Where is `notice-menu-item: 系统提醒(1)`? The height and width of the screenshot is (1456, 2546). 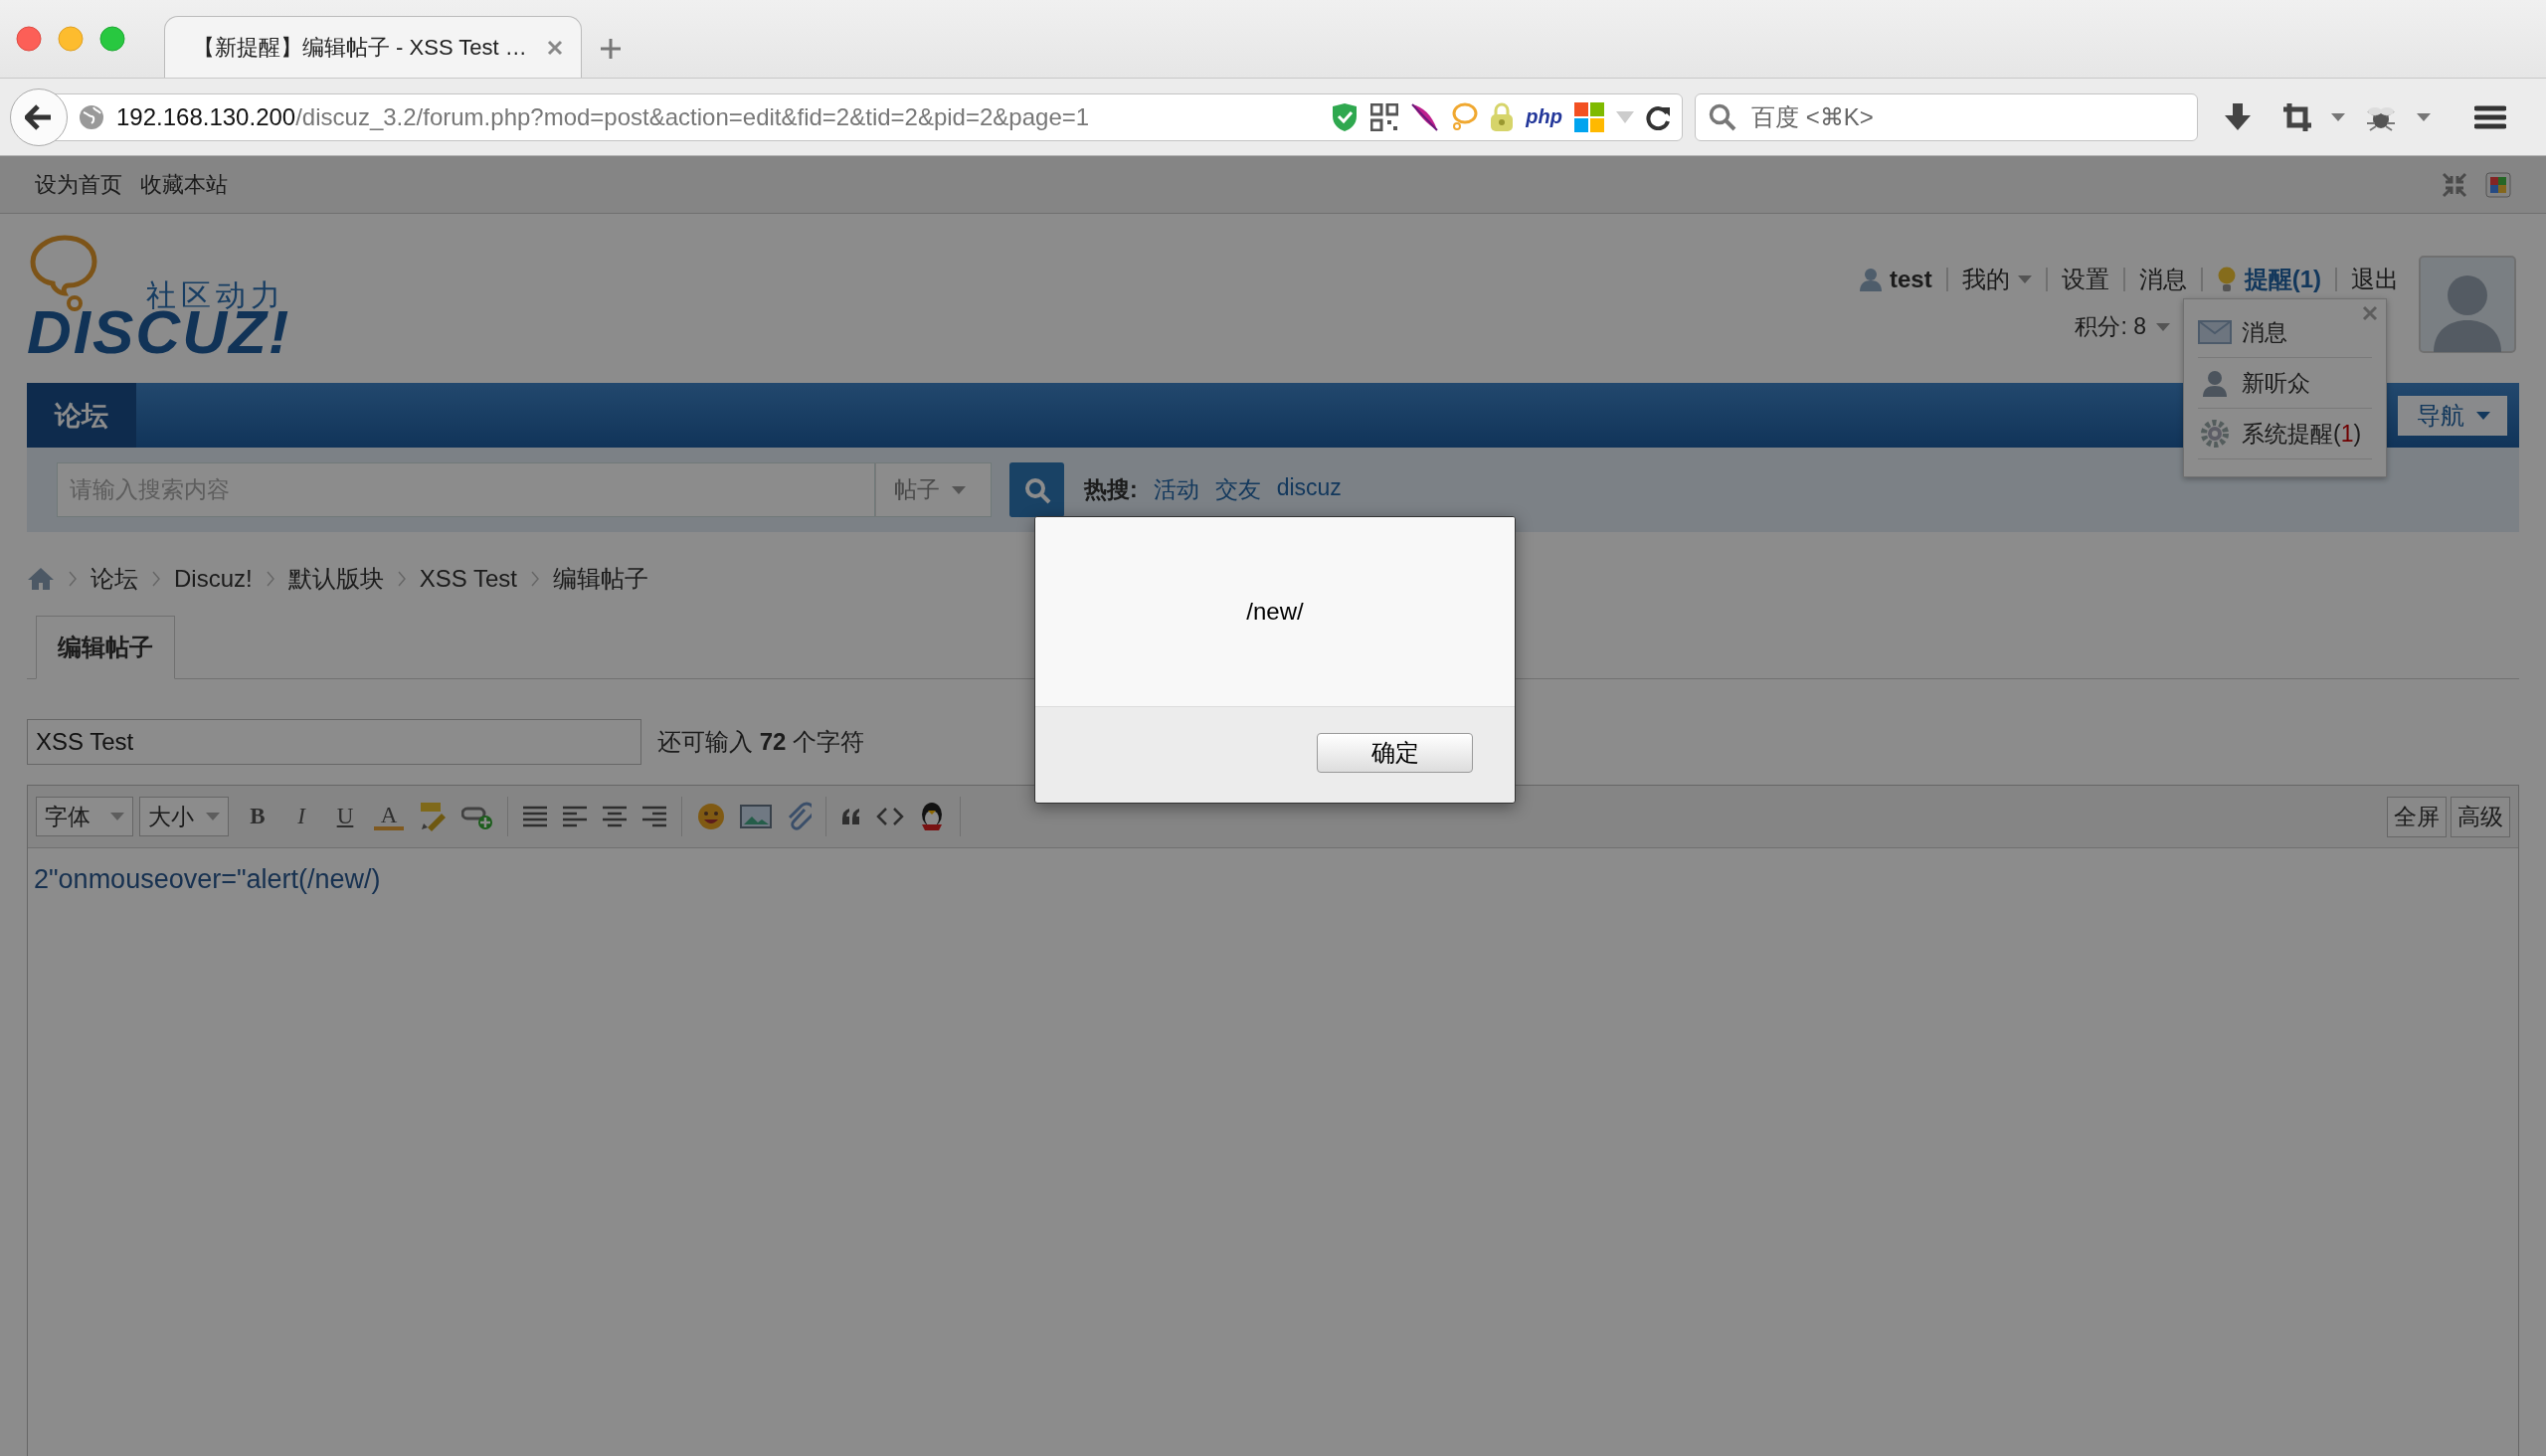 notice-menu-item: 系统提醒(1) is located at coordinates (2302, 434).